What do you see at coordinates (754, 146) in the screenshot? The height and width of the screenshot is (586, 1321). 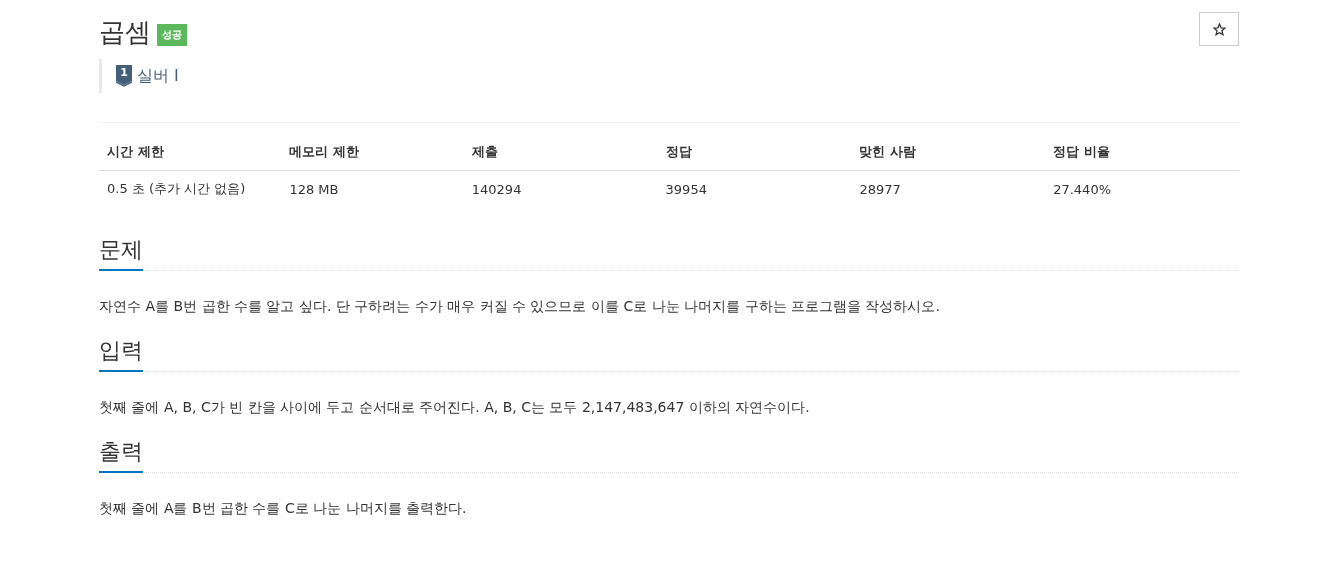 I see `column-header: 정답` at bounding box center [754, 146].